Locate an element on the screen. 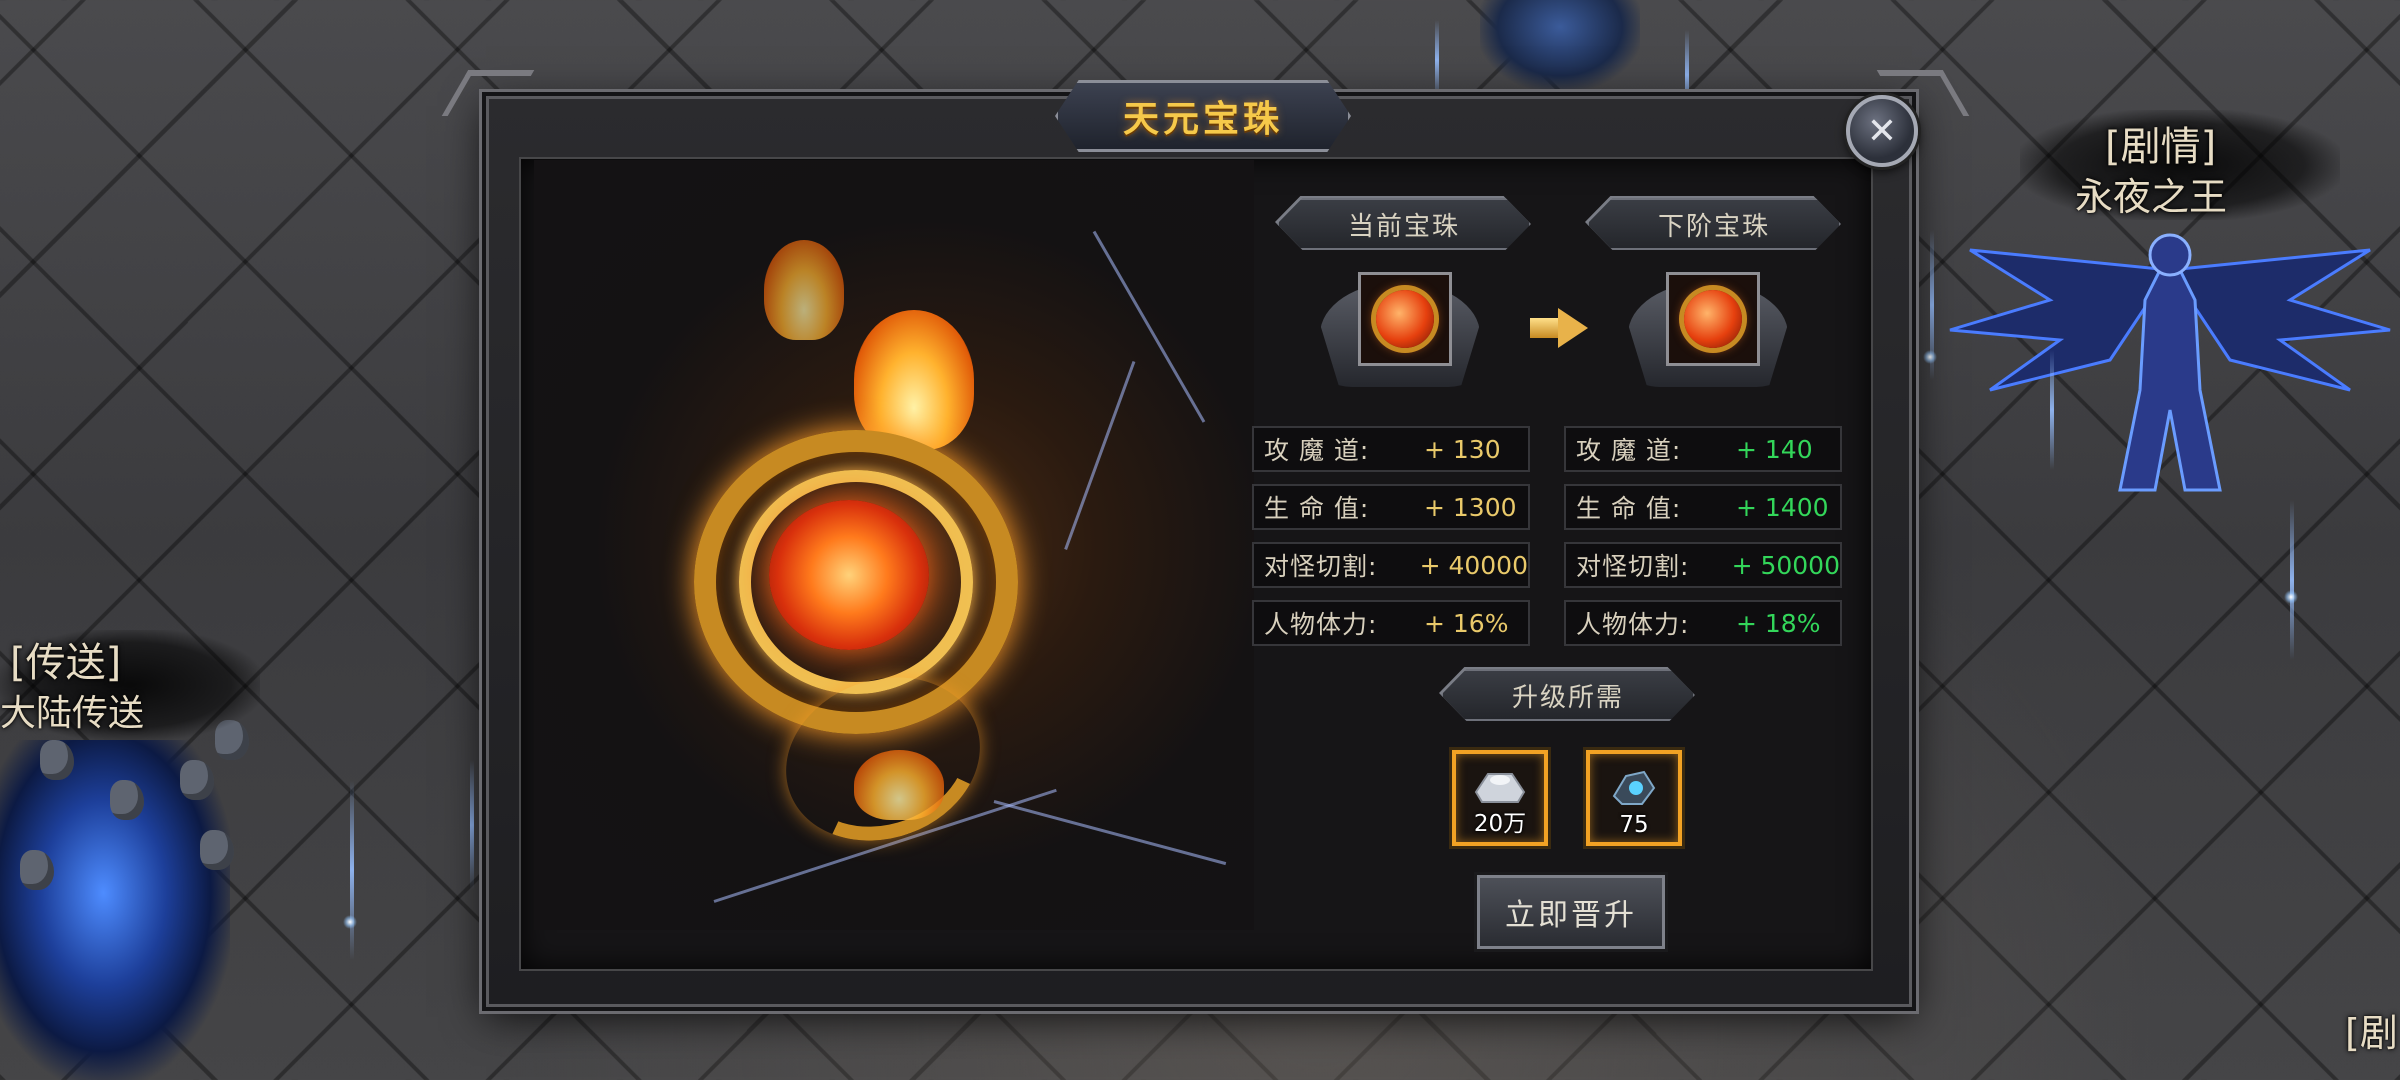 This screenshot has height=1080, width=2400. close-icon: ✕ is located at coordinates (1882, 131).